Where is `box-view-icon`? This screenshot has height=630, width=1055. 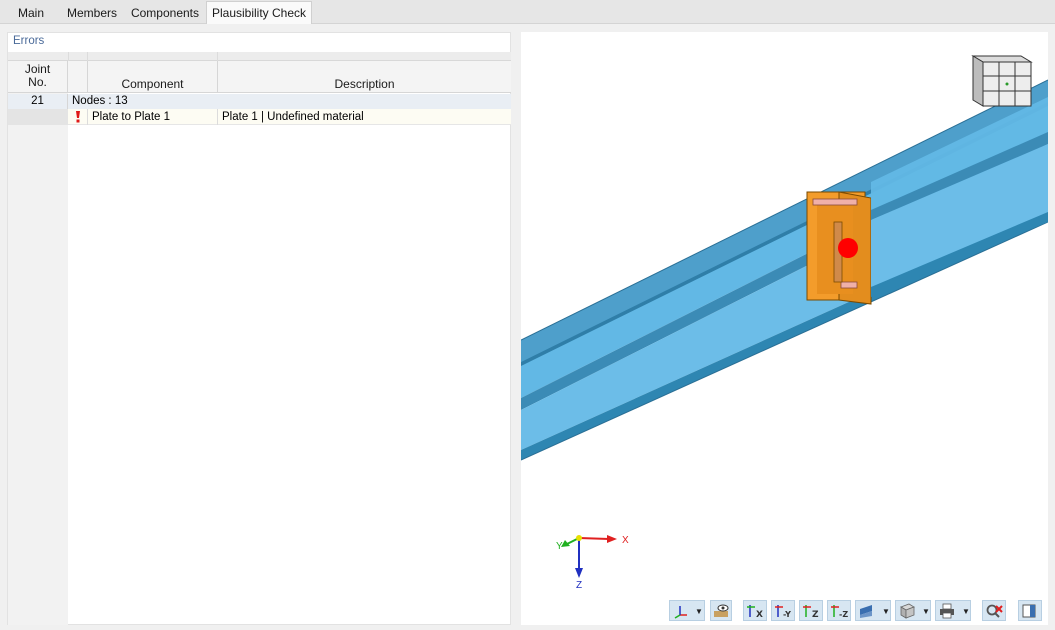
box-view-icon is located at coordinates (907, 611).